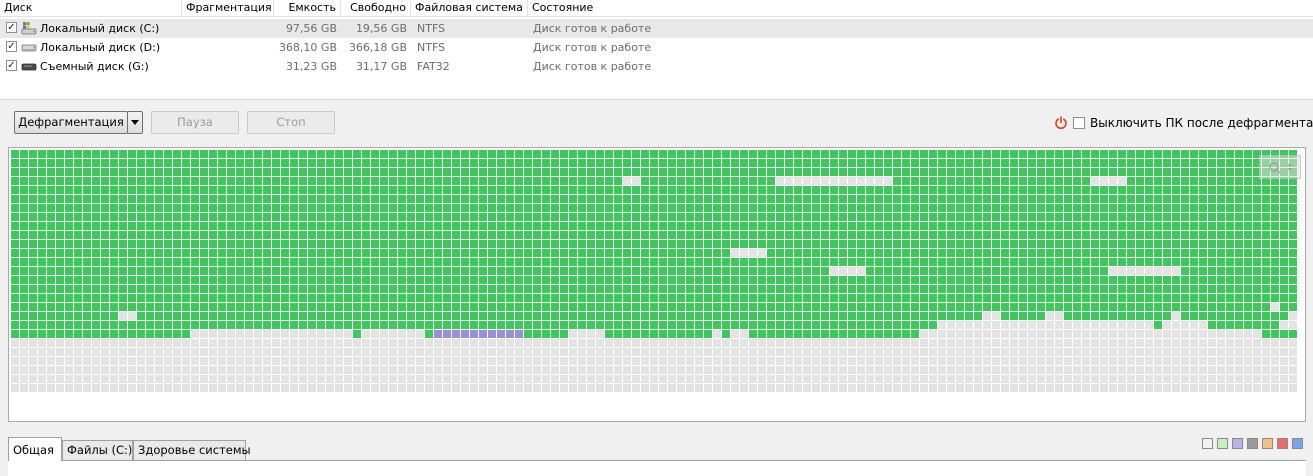 The width and height of the screenshot is (1313, 476). Describe the element at coordinates (35, 449) in the screenshot. I see `tab-general: Общая` at that location.